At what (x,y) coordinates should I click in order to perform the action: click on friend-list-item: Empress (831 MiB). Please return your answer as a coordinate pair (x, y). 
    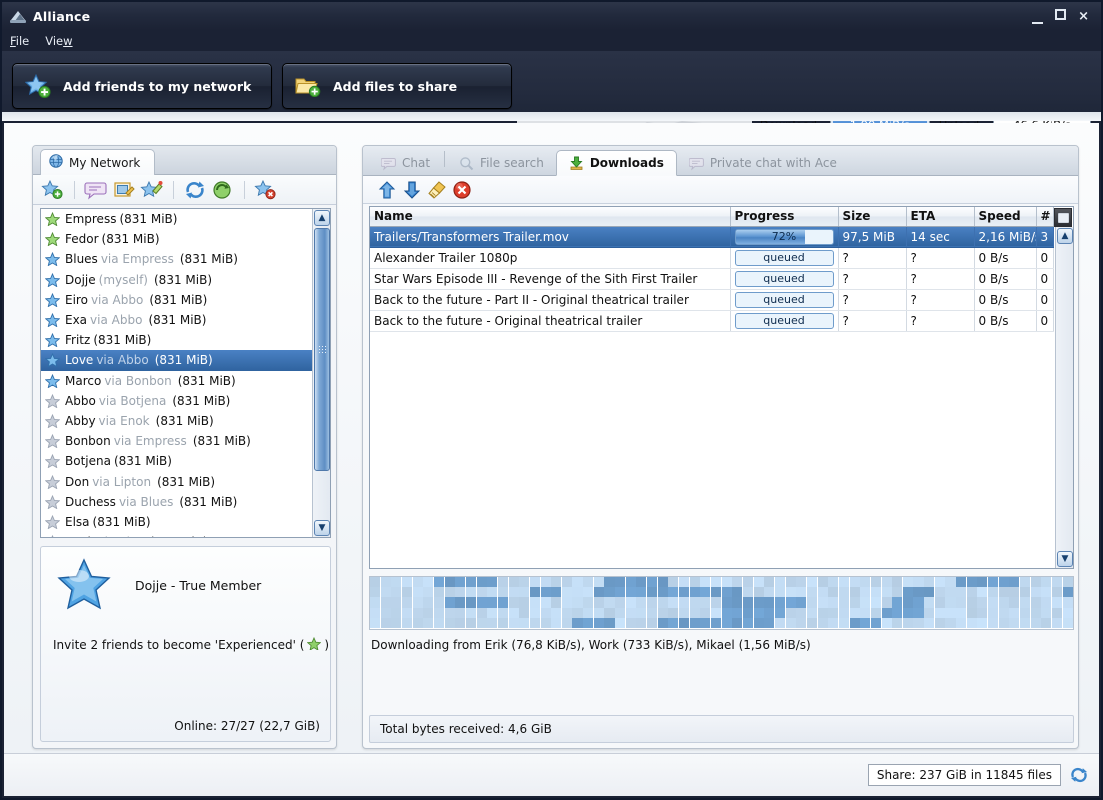
    Looking at the image, I should click on (176, 219).